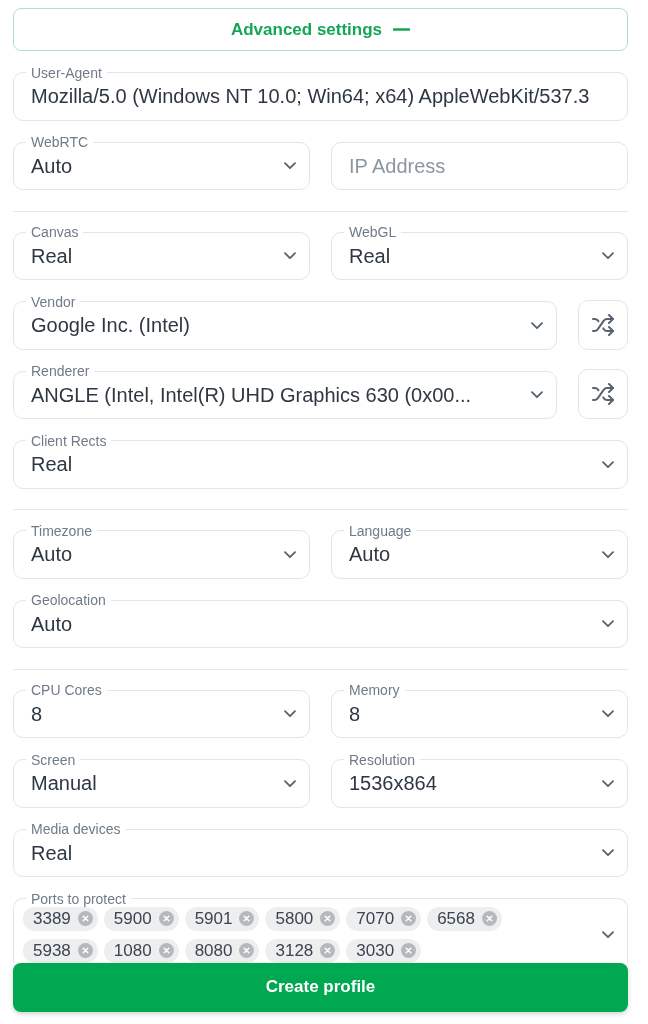 The width and height of the screenshot is (648, 1024). What do you see at coordinates (384, 950) in the screenshot?
I see `port-tag: 3030` at bounding box center [384, 950].